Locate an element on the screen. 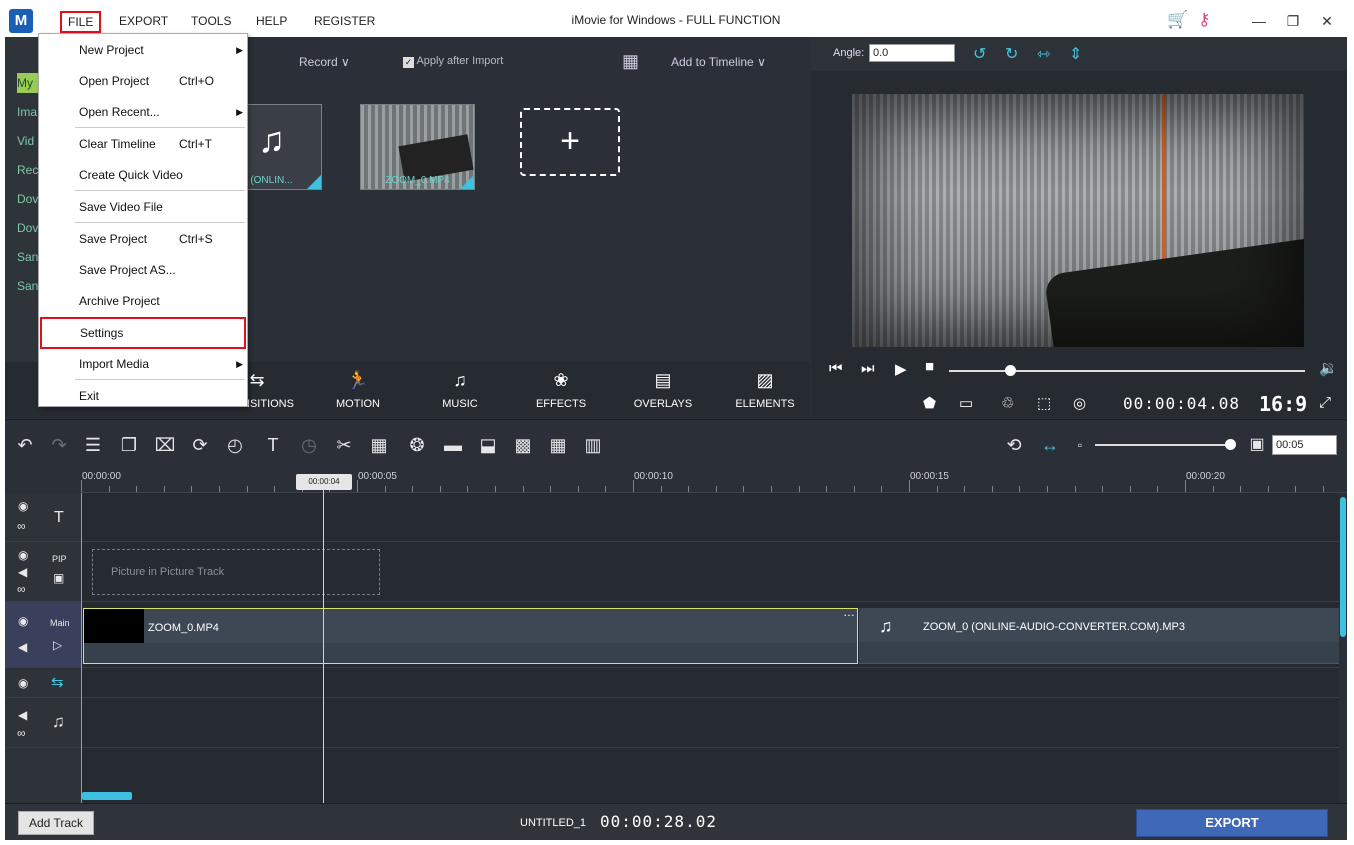 The image size is (1354, 845). text-tool-icon: T is located at coordinates (273, 445).